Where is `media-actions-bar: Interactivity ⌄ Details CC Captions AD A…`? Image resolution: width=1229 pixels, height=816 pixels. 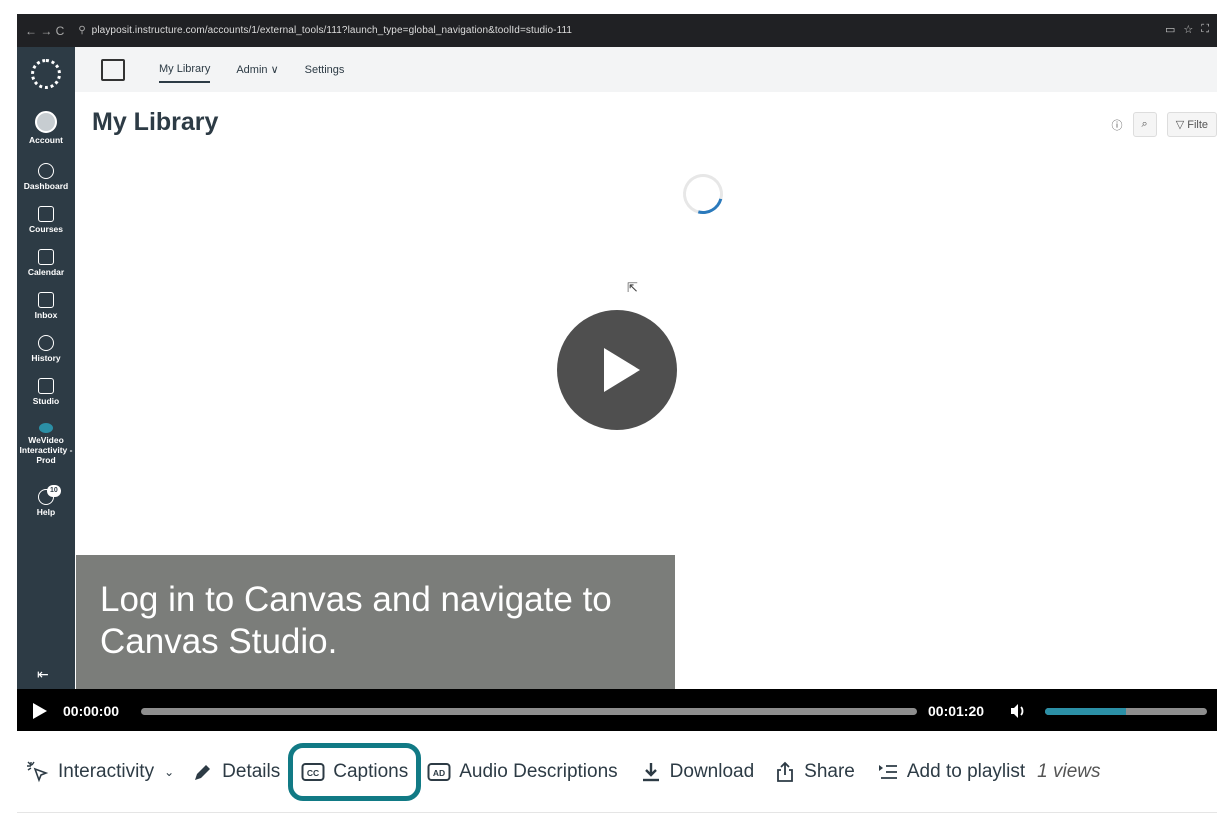 media-actions-bar: Interactivity ⌄ Details CC Captions AD A… is located at coordinates (622, 771).